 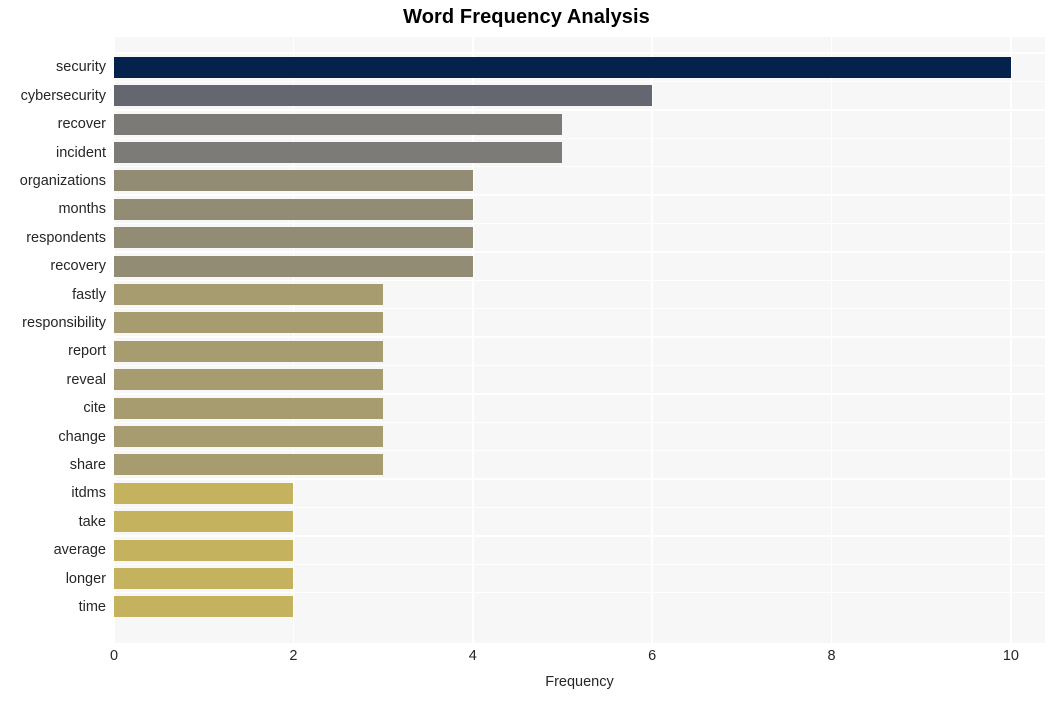 I want to click on x-tick-label: 6, so click(x=652, y=656).